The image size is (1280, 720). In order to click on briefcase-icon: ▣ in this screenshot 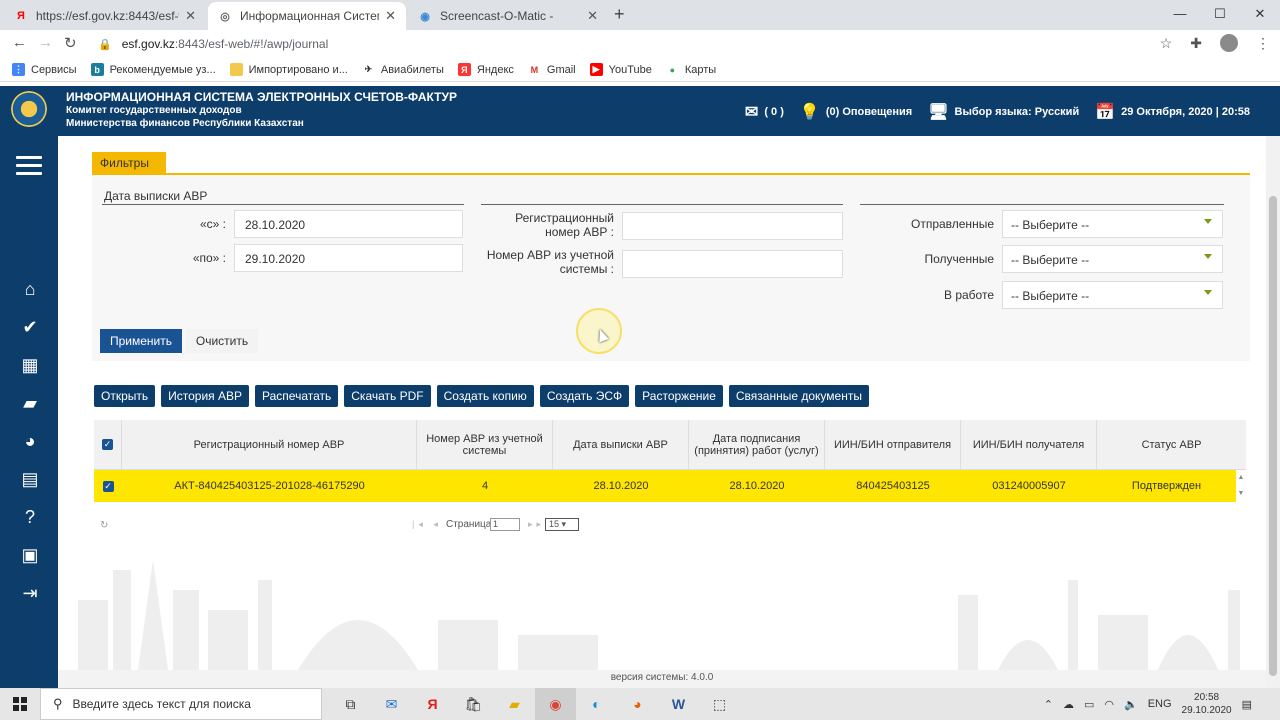, I will do `click(30, 555)`.